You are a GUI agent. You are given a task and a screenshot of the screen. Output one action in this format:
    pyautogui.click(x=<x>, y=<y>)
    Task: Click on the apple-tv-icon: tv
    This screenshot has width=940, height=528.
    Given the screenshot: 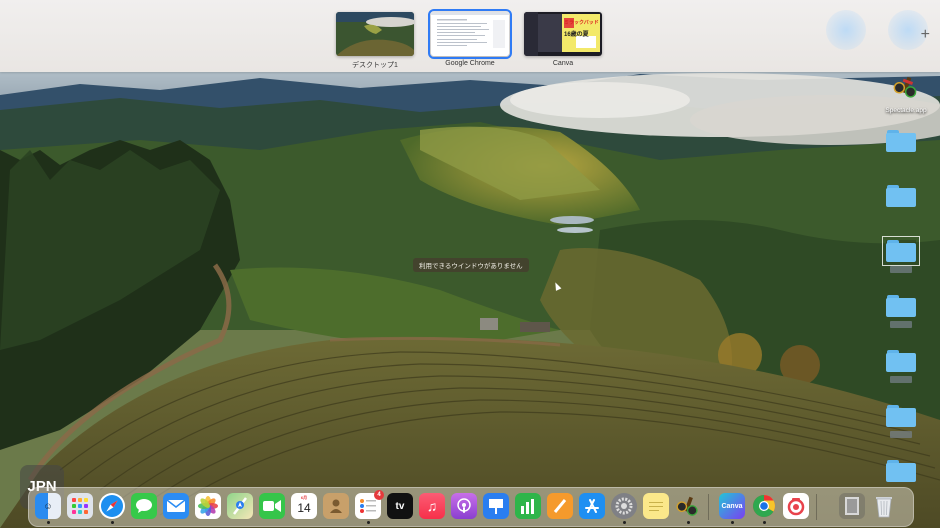 What is the action you would take?
    pyautogui.click(x=400, y=506)
    